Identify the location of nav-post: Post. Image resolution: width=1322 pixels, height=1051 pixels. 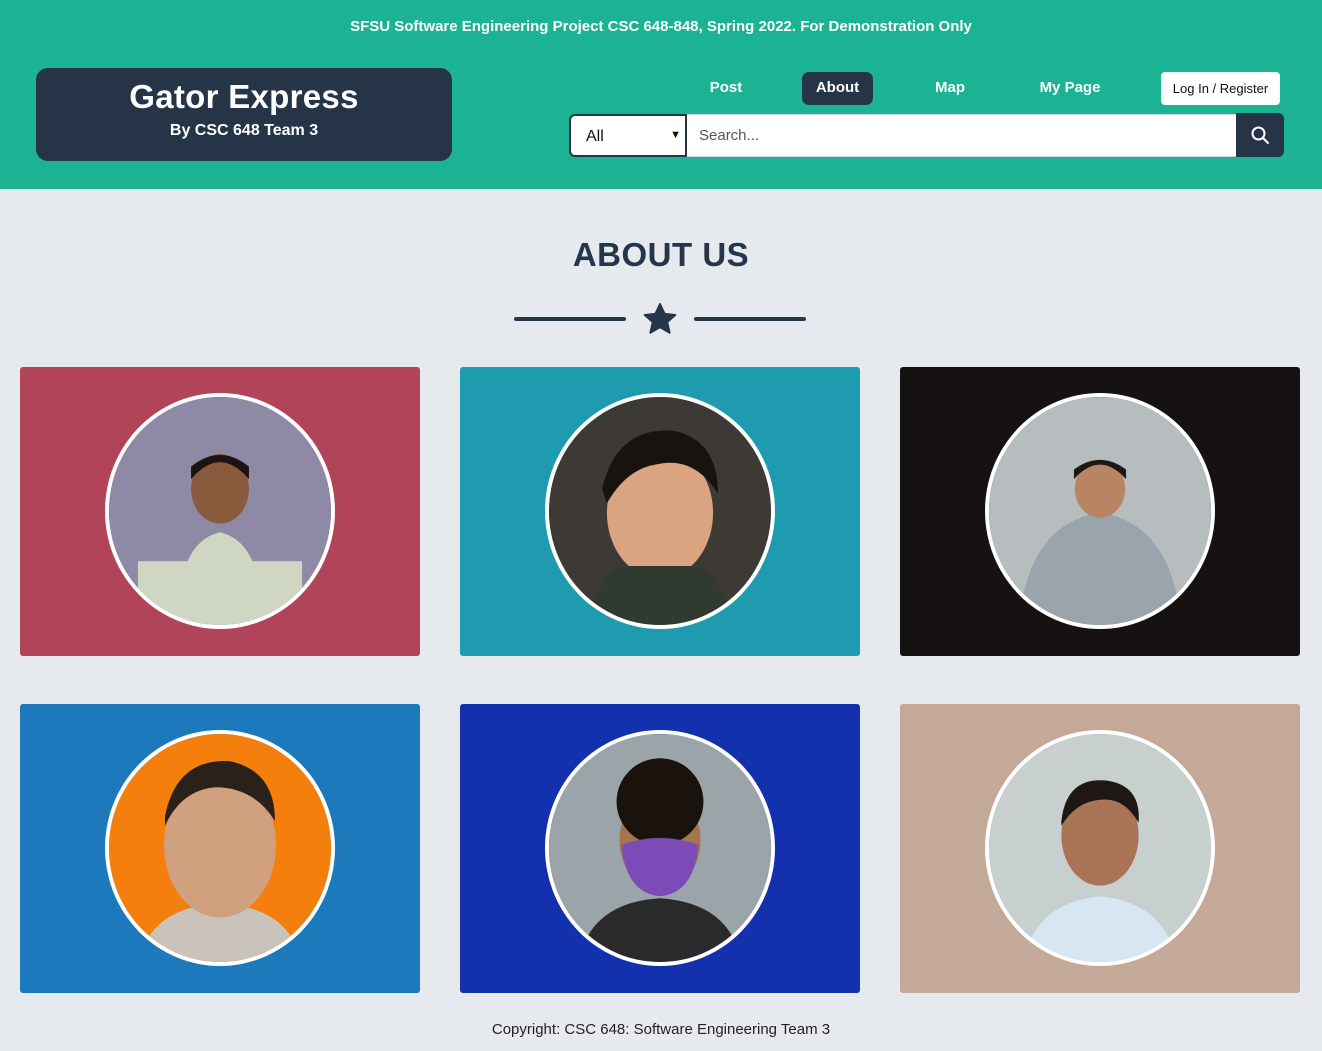
(726, 88).